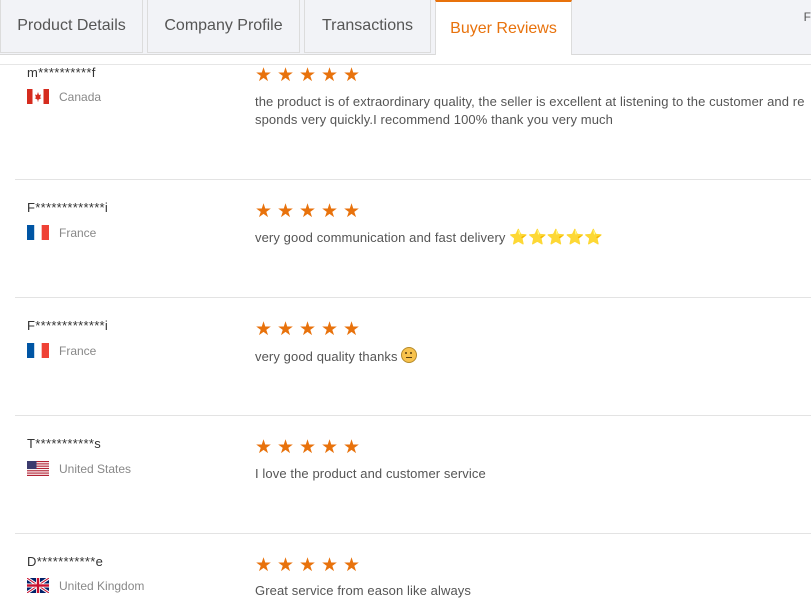  What do you see at coordinates (65, 561) in the screenshot?
I see `reviewer-name: D***********e` at bounding box center [65, 561].